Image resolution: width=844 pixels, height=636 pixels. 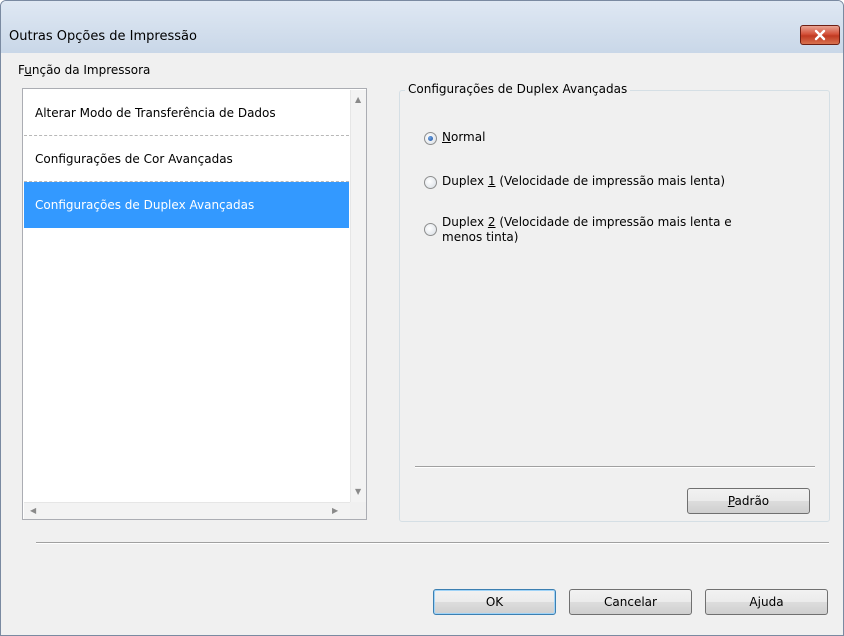 What do you see at coordinates (610, 181) in the screenshot?
I see `label-part: (Velocidade de impressão mais lenta)` at bounding box center [610, 181].